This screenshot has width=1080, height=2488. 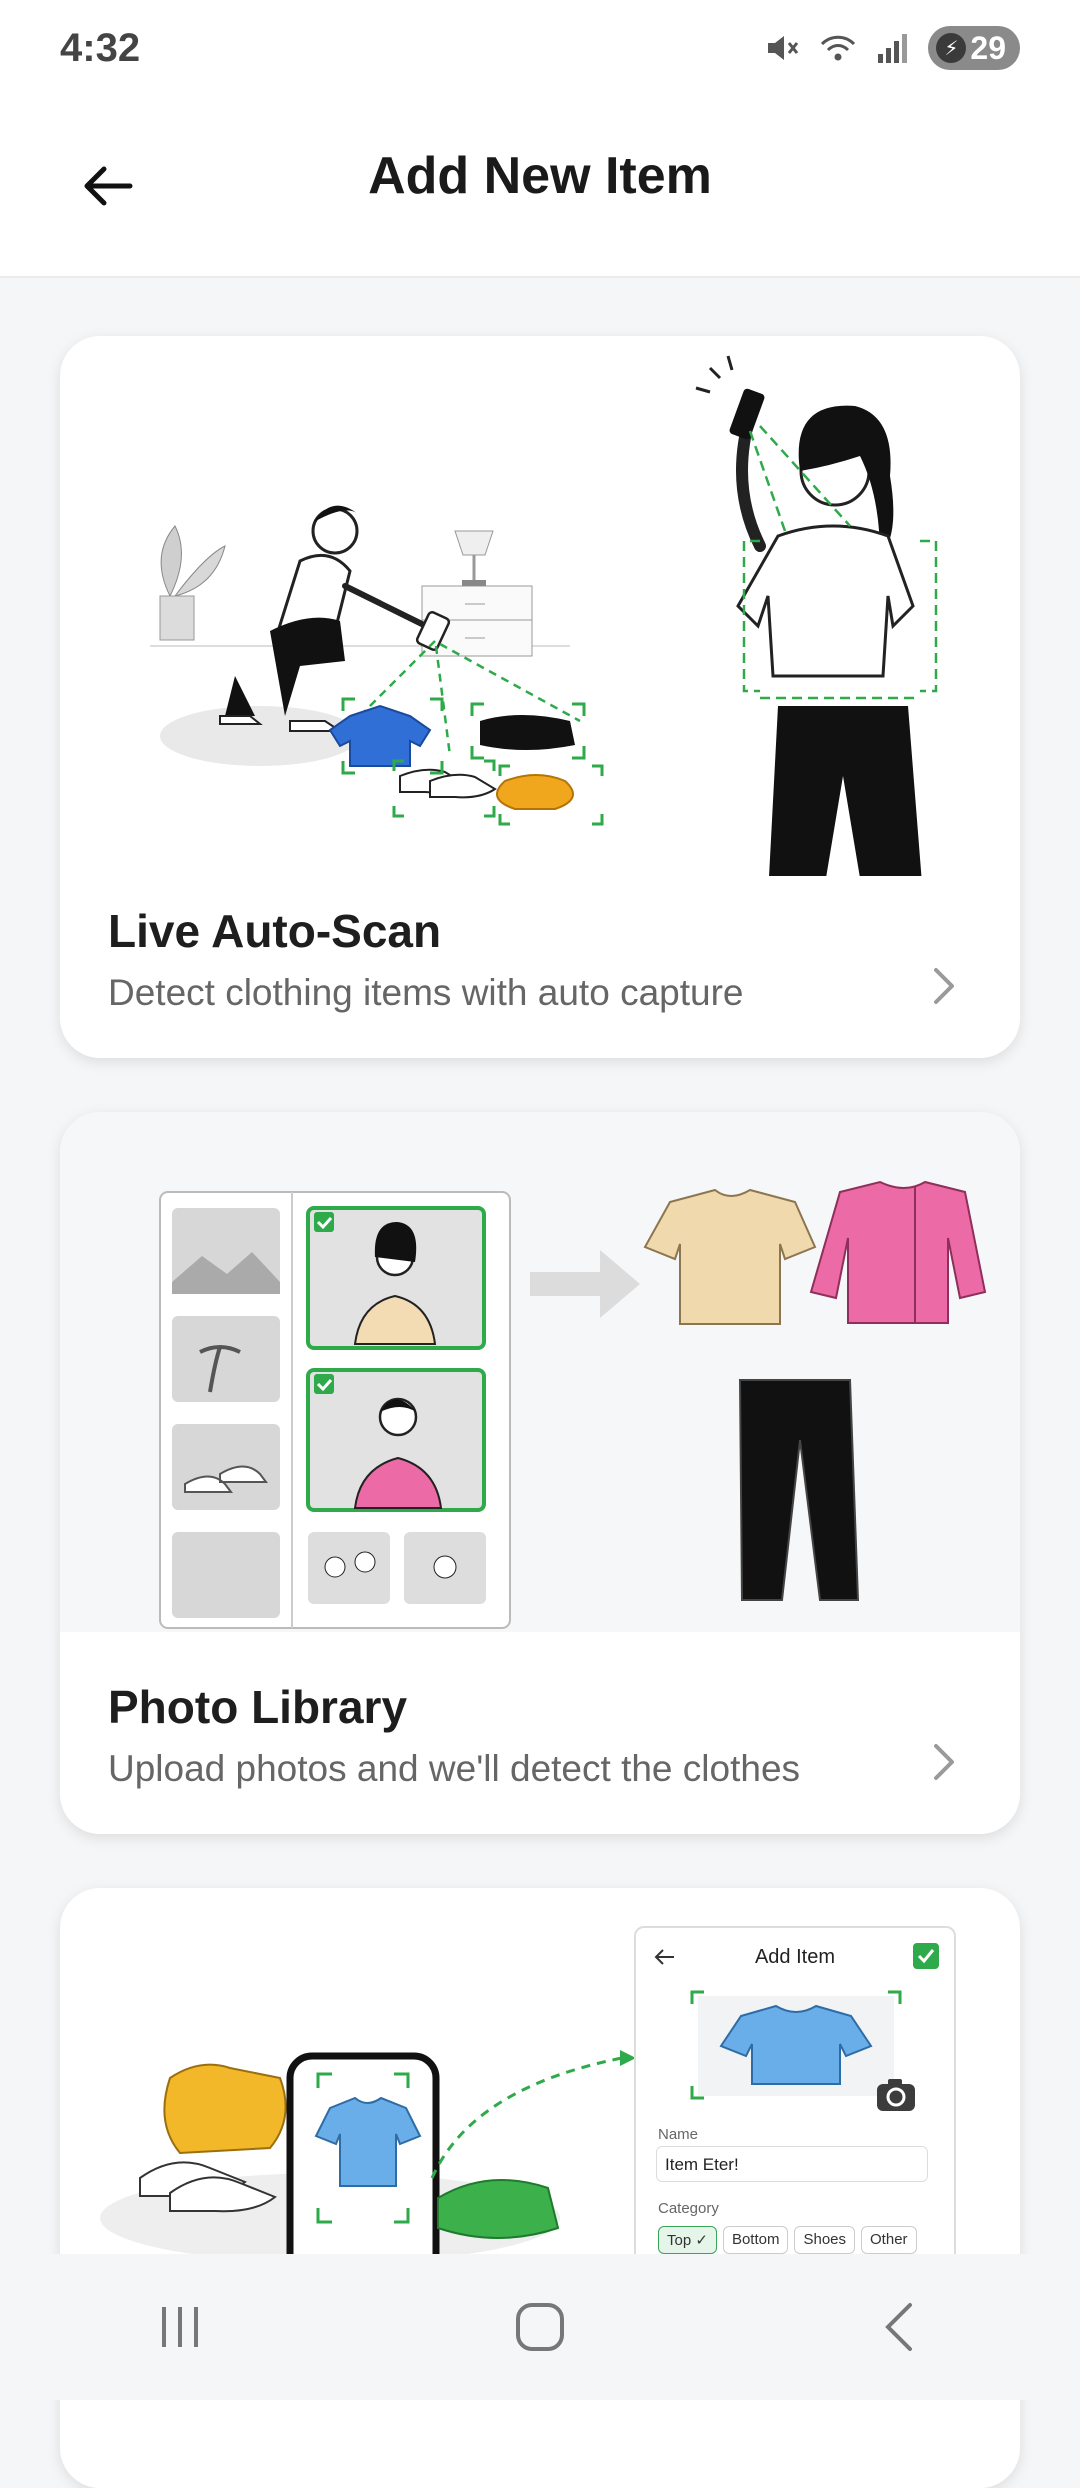 I want to click on category-chip-bottom: Bottom, so click(x=755, y=2240).